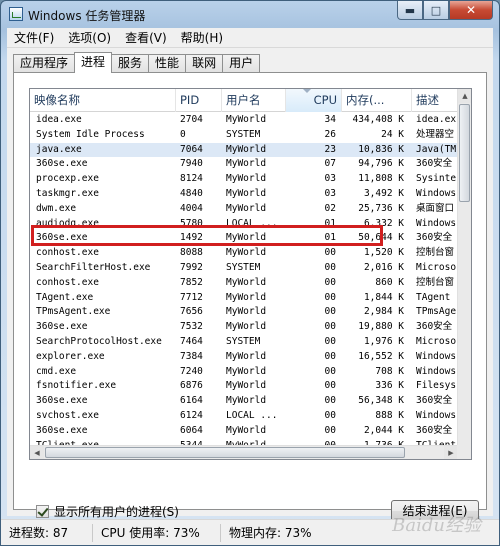 This screenshot has width=500, height=546. Describe the element at coordinates (130, 63) in the screenshot. I see `tab-services: 服务` at that location.